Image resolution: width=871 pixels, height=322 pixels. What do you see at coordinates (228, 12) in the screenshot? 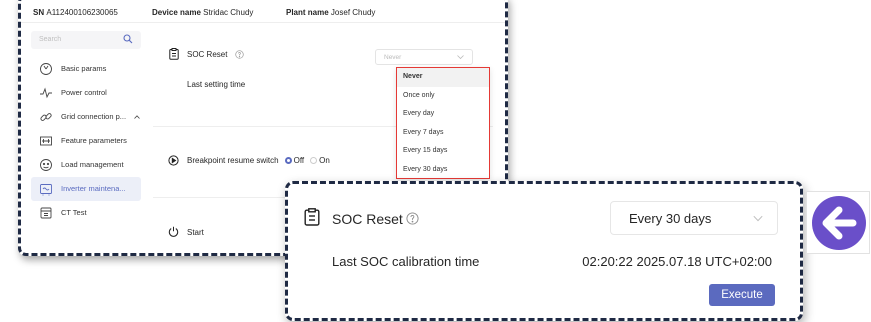
I see `device-value: Stridac Chudy` at bounding box center [228, 12].